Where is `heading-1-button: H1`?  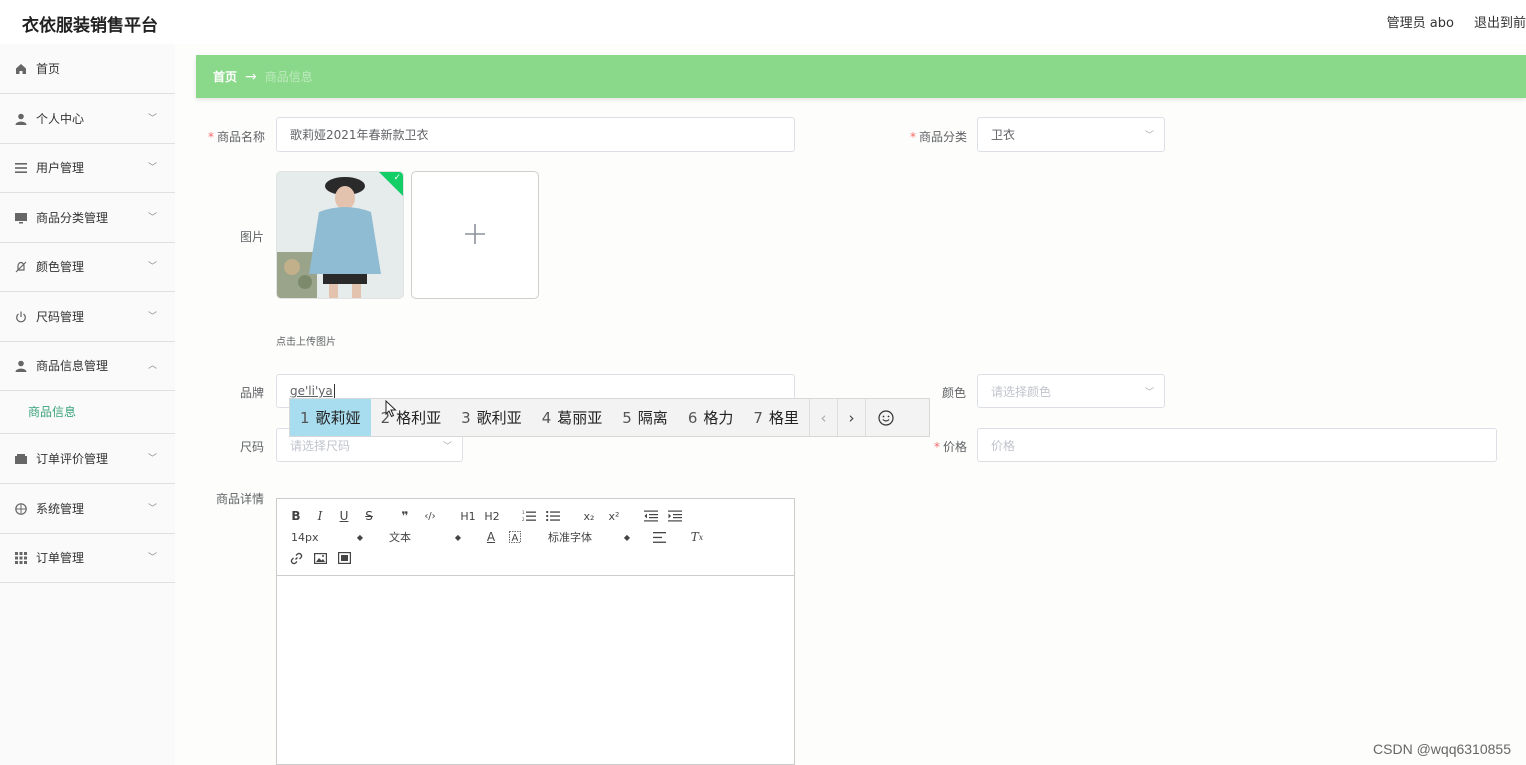
heading-1-button: H1 is located at coordinates (468, 516).